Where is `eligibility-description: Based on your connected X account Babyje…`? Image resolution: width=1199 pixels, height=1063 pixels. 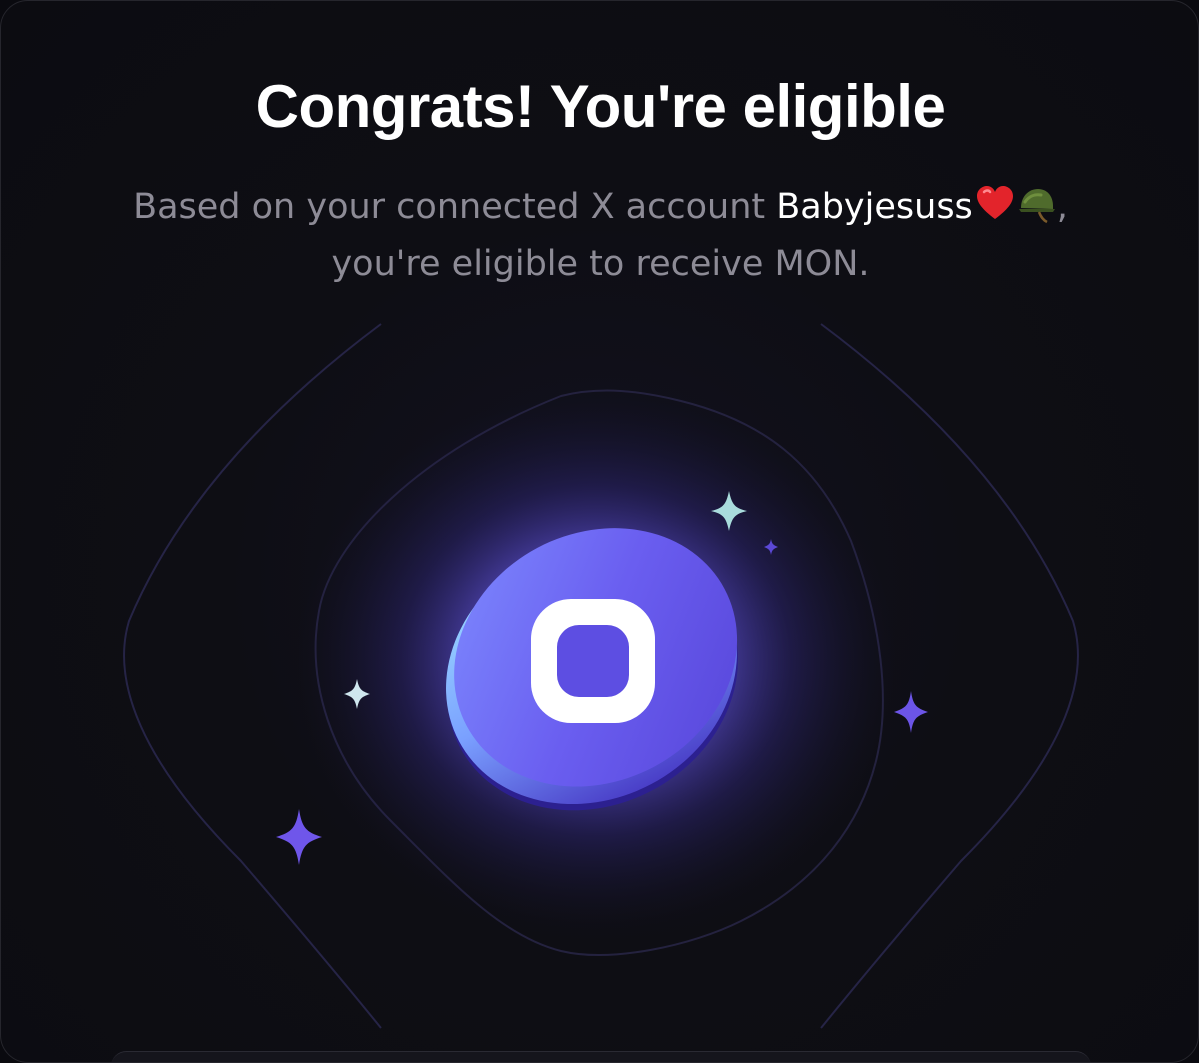 eligibility-description: Based on your connected X account Babyje… is located at coordinates (600, 236).